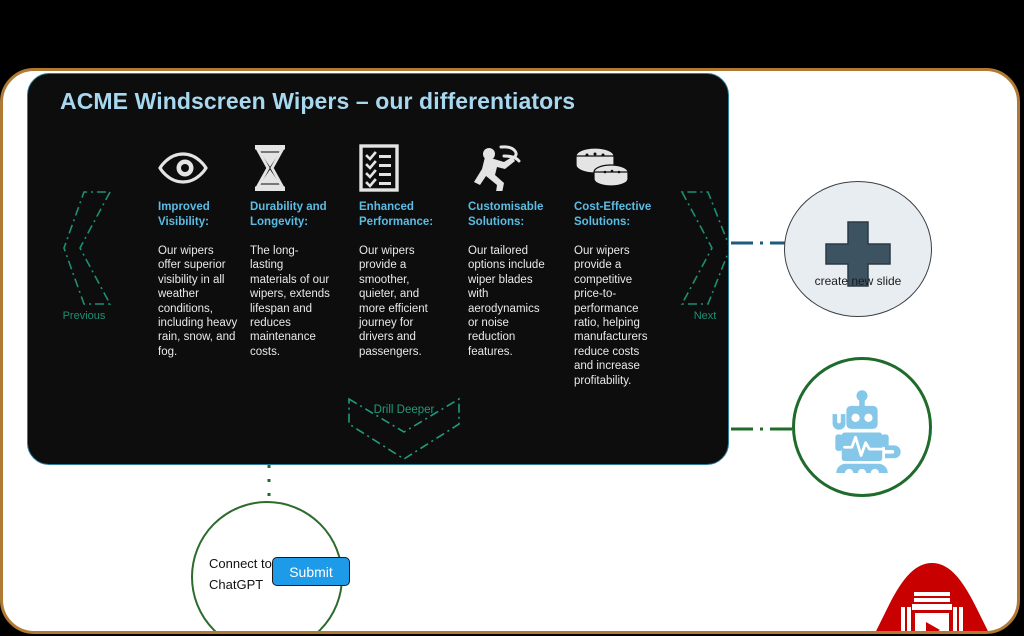  I want to click on feature-heading: Improved Visibility:, so click(184, 214).